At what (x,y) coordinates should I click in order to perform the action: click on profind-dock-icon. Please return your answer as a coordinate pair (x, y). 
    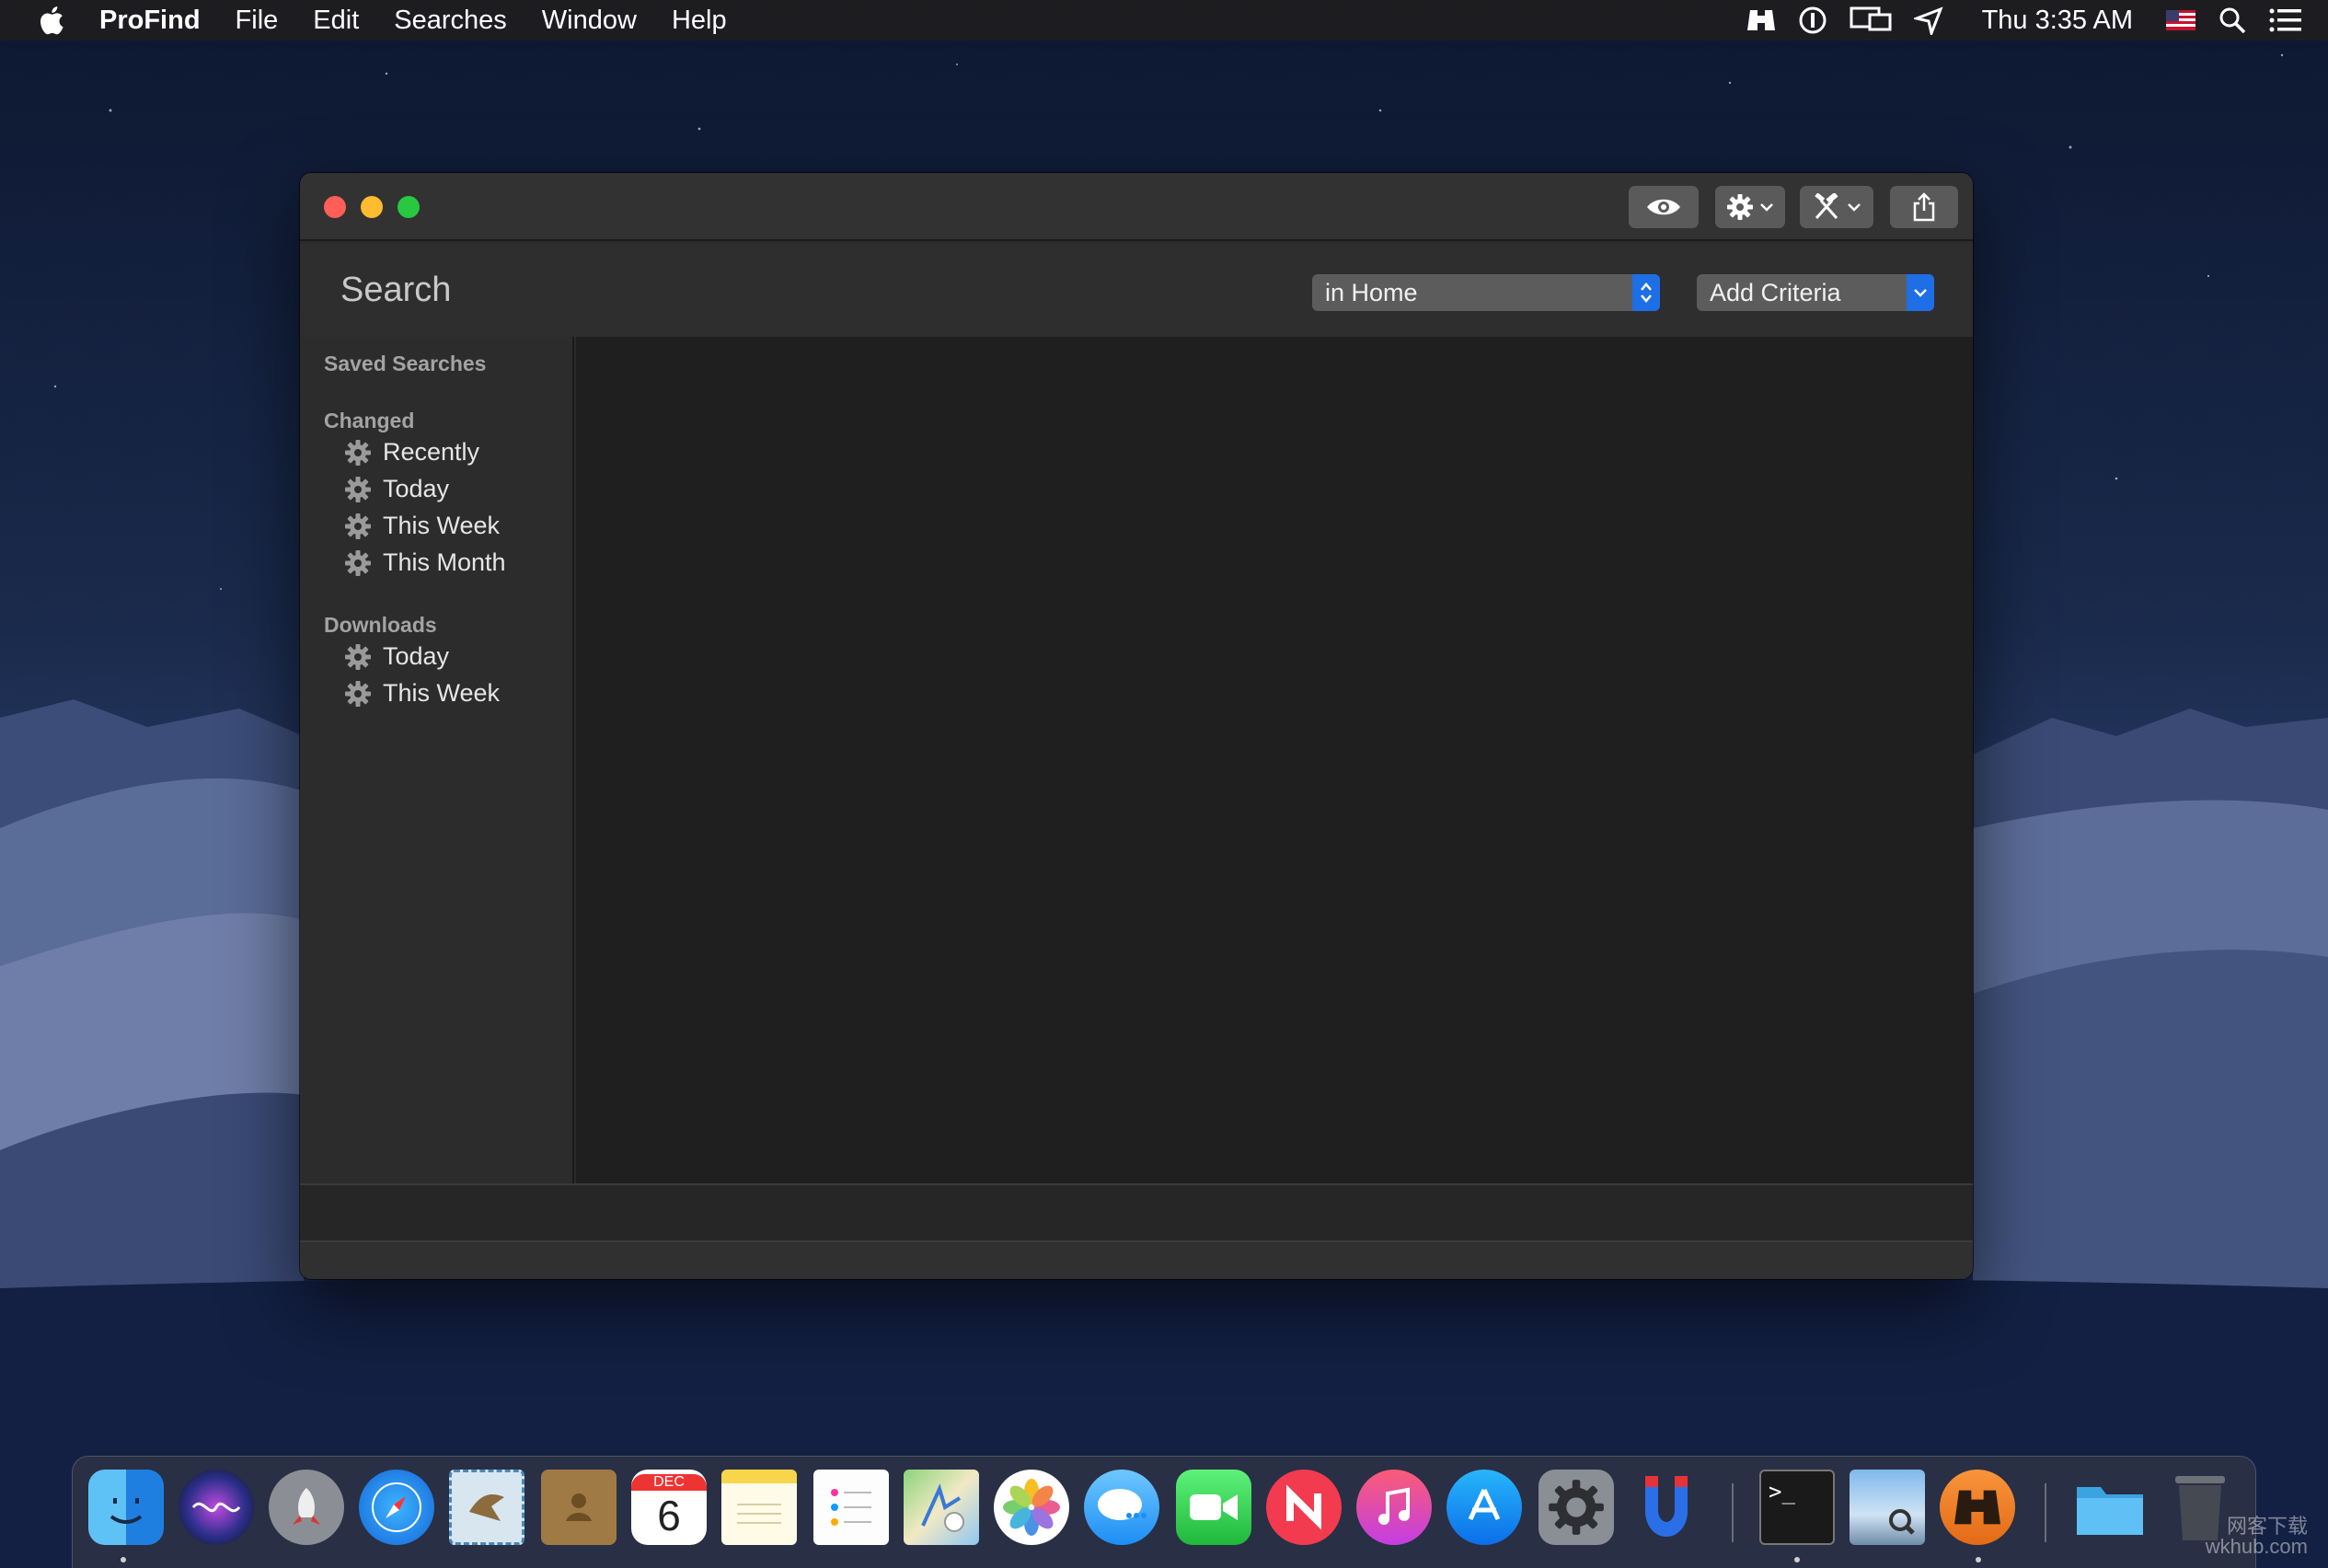
    Looking at the image, I should click on (1977, 1507).